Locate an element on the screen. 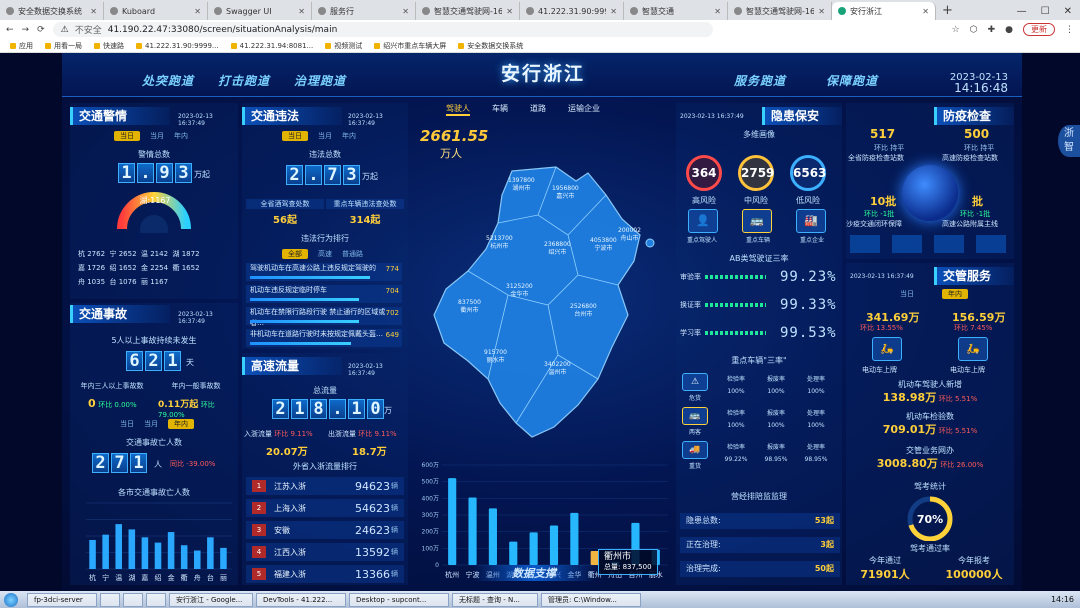  profile-icon: ● is located at coordinates (1009, 30).